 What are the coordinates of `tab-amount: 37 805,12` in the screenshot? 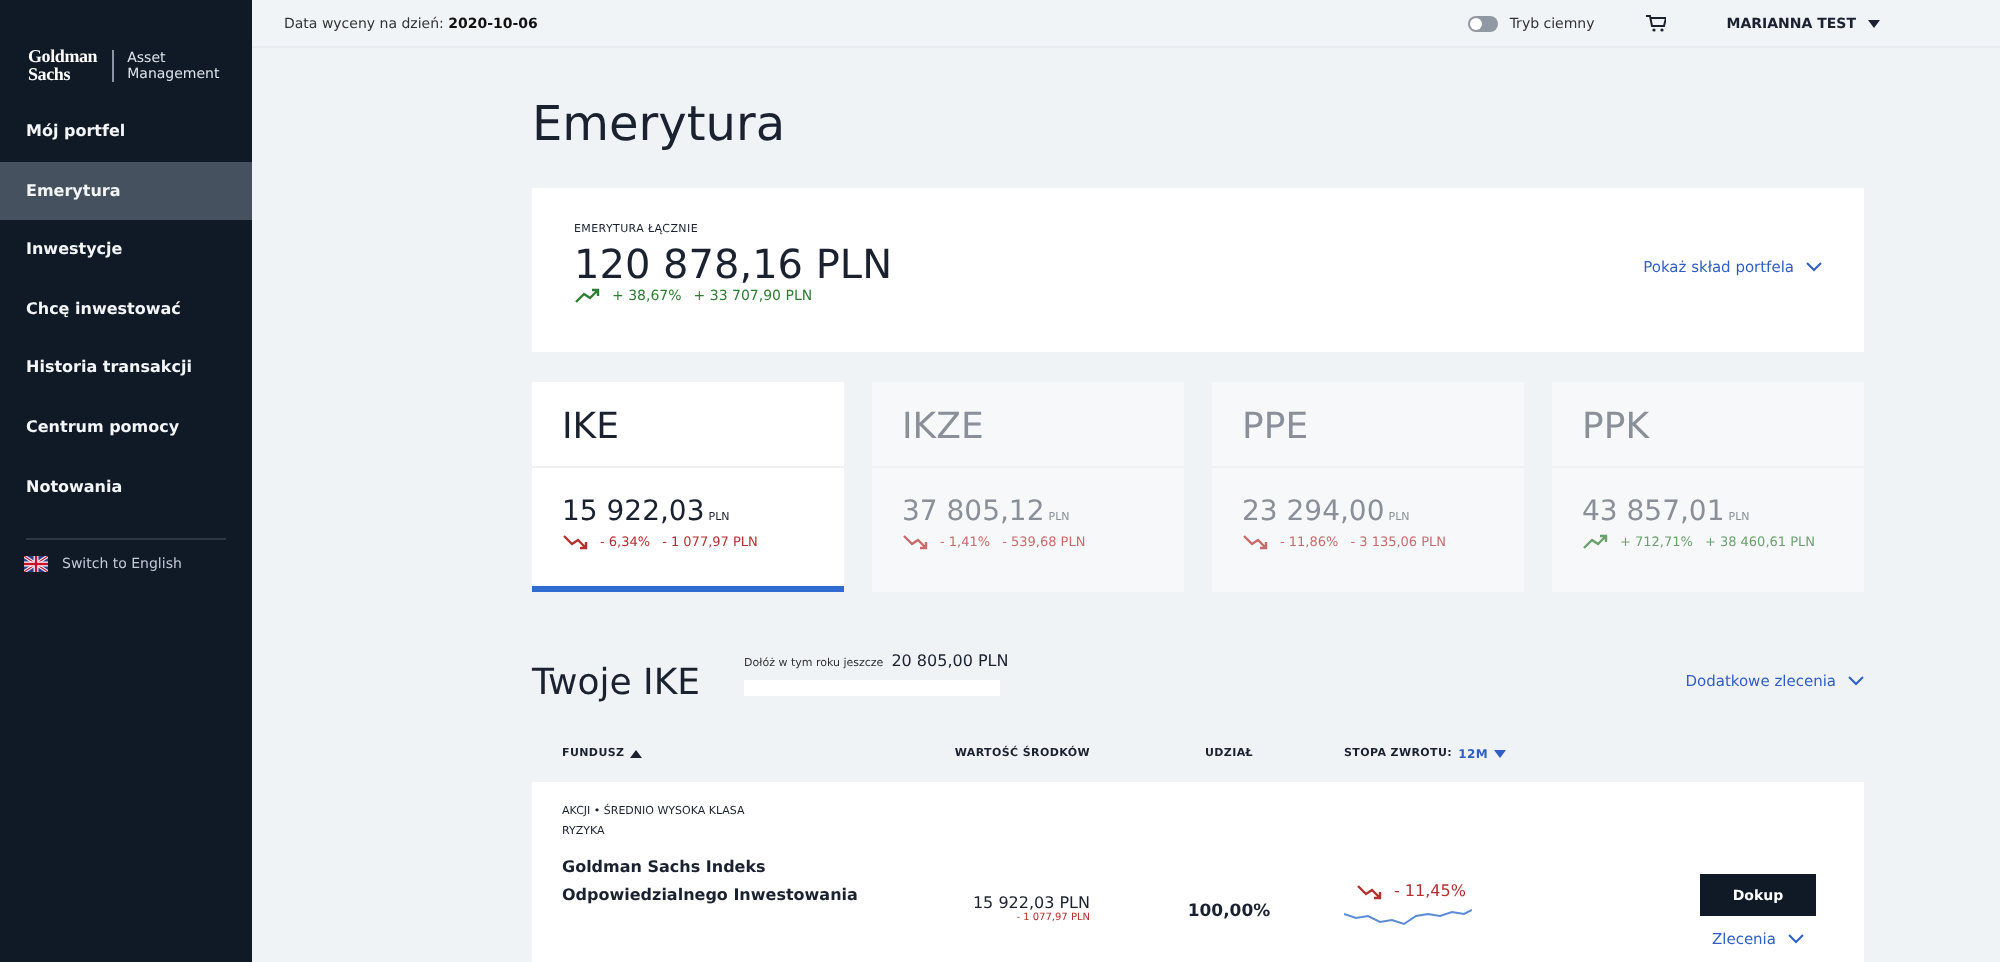 It's located at (973, 512).